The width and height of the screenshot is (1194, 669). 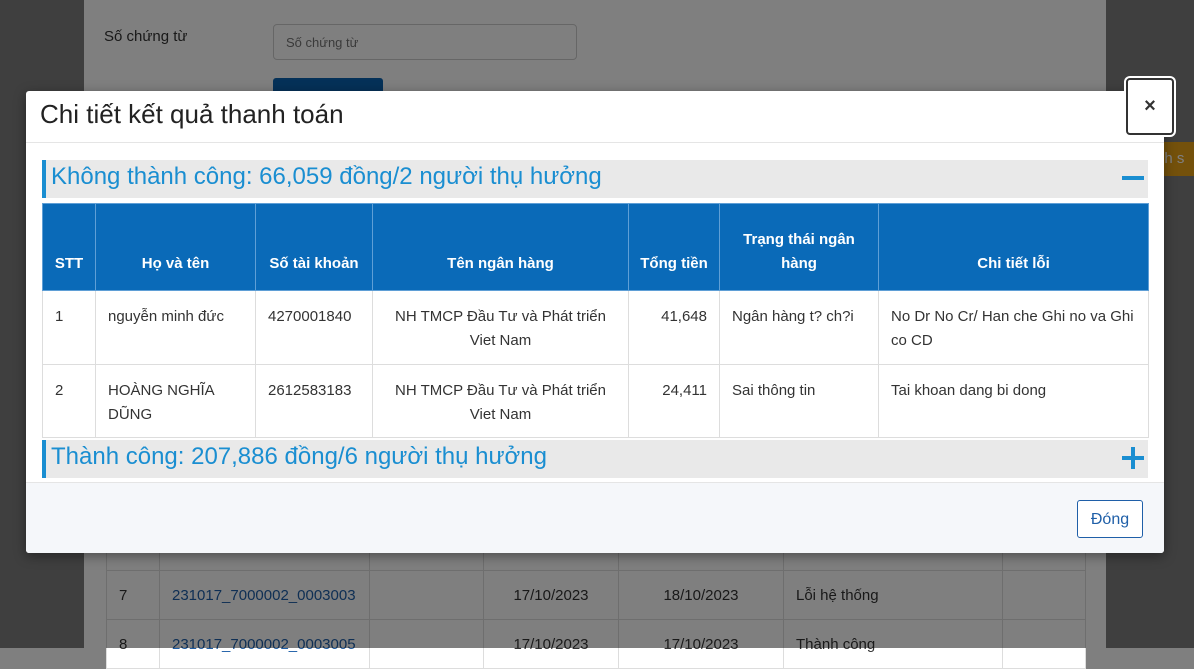 What do you see at coordinates (500, 247) in the screenshot?
I see `col-header-bank: Tên ngân hàng` at bounding box center [500, 247].